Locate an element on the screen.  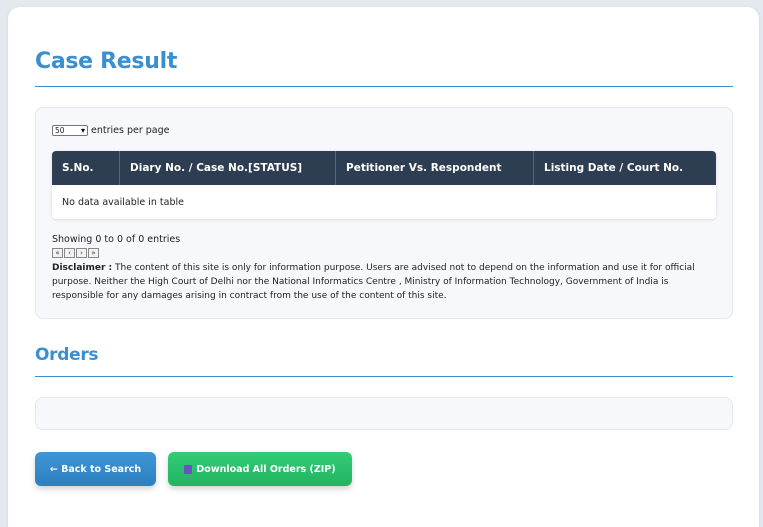
download-all-orders-button: Download All Orders (ZIP) is located at coordinates (260, 469).